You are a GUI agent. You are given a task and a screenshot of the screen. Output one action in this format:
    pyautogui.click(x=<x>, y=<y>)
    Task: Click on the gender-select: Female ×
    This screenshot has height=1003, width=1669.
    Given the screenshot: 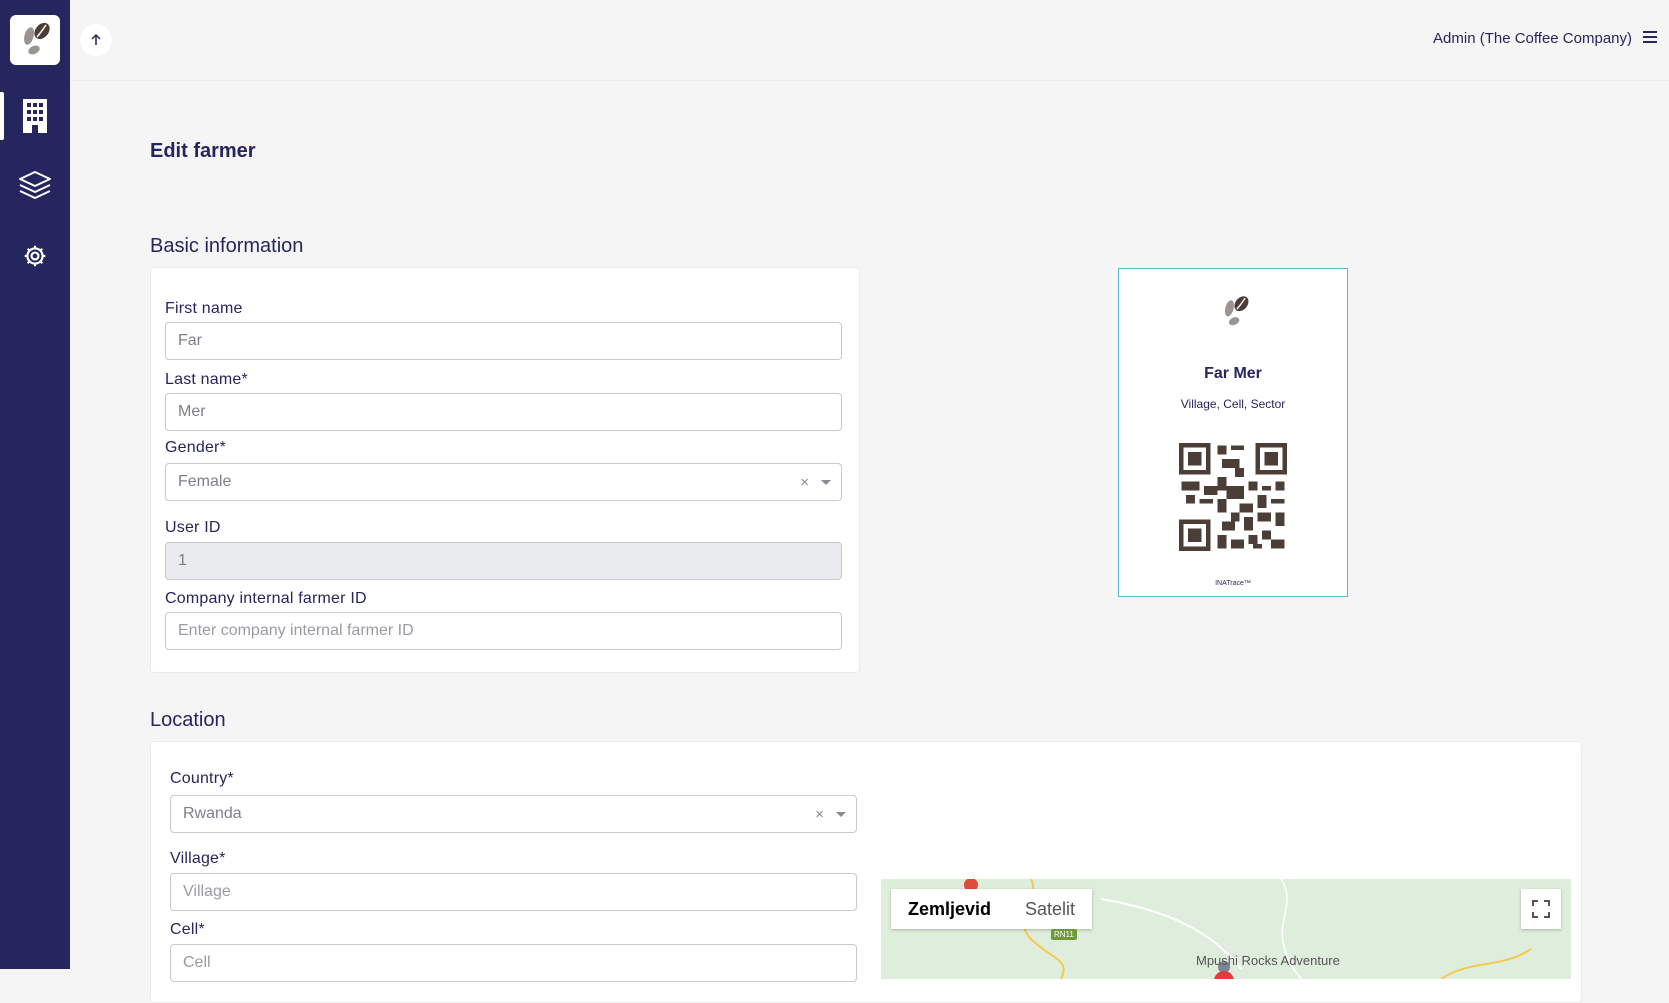 What is the action you would take?
    pyautogui.click(x=503, y=482)
    